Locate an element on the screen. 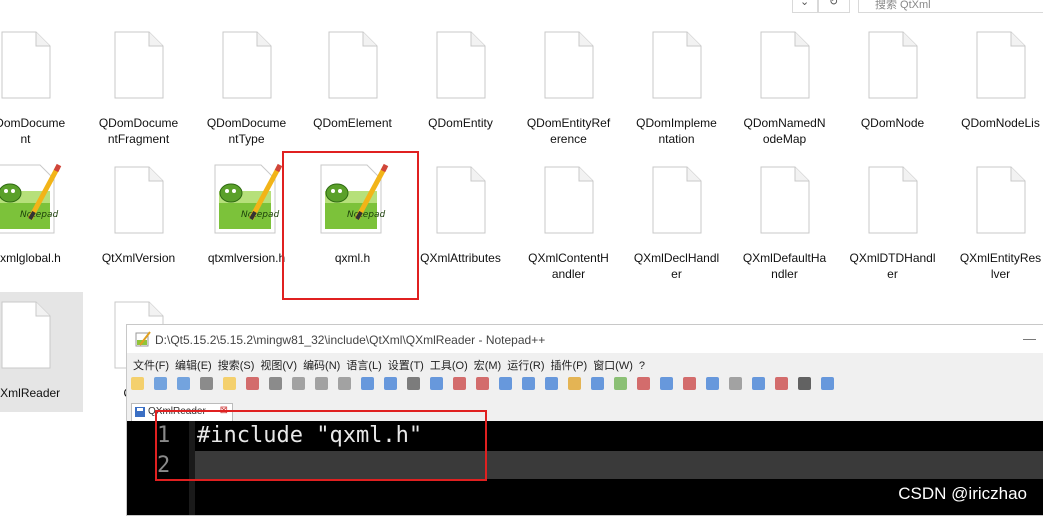 Image resolution: width=1043 pixels, height=516 pixels. watermark: CSDN @iriczhao is located at coordinates (962, 493).